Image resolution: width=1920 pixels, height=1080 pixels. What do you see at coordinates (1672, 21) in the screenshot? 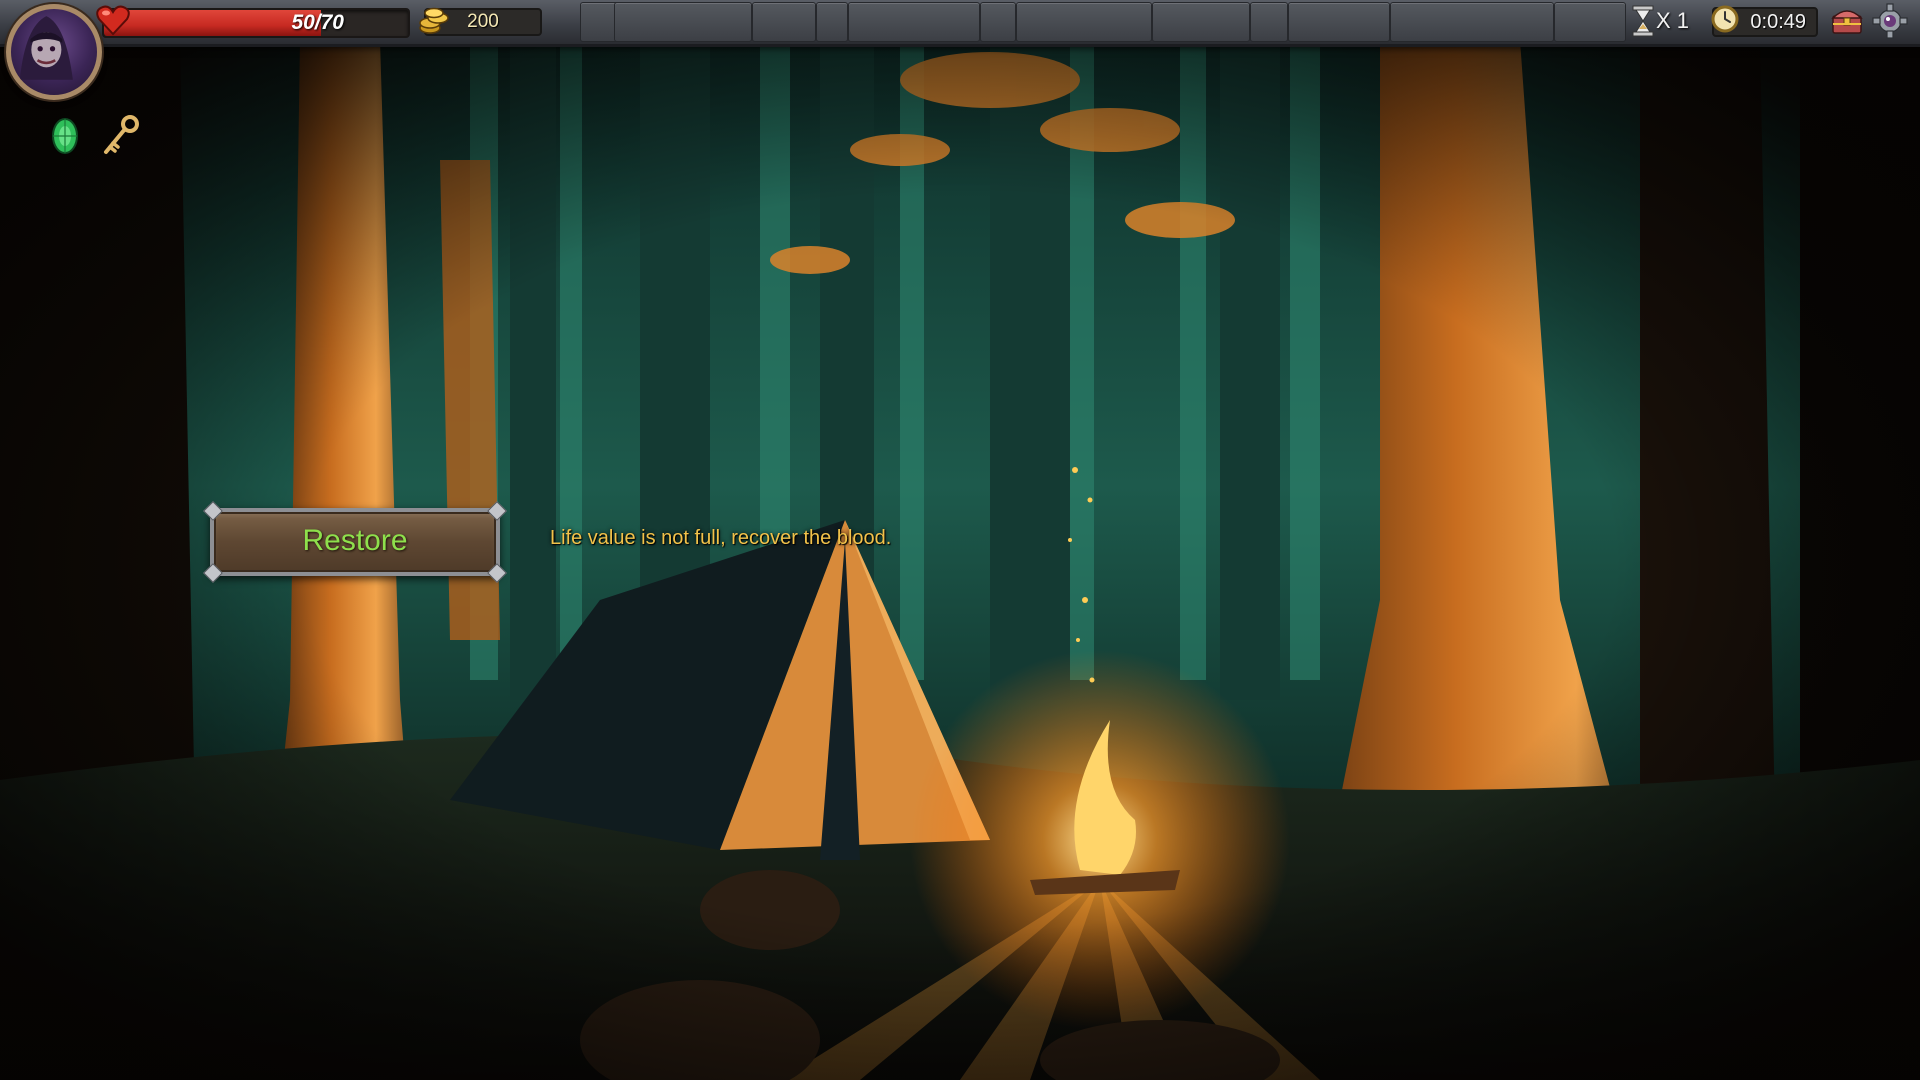
I see `game-speed-value: X 1` at bounding box center [1672, 21].